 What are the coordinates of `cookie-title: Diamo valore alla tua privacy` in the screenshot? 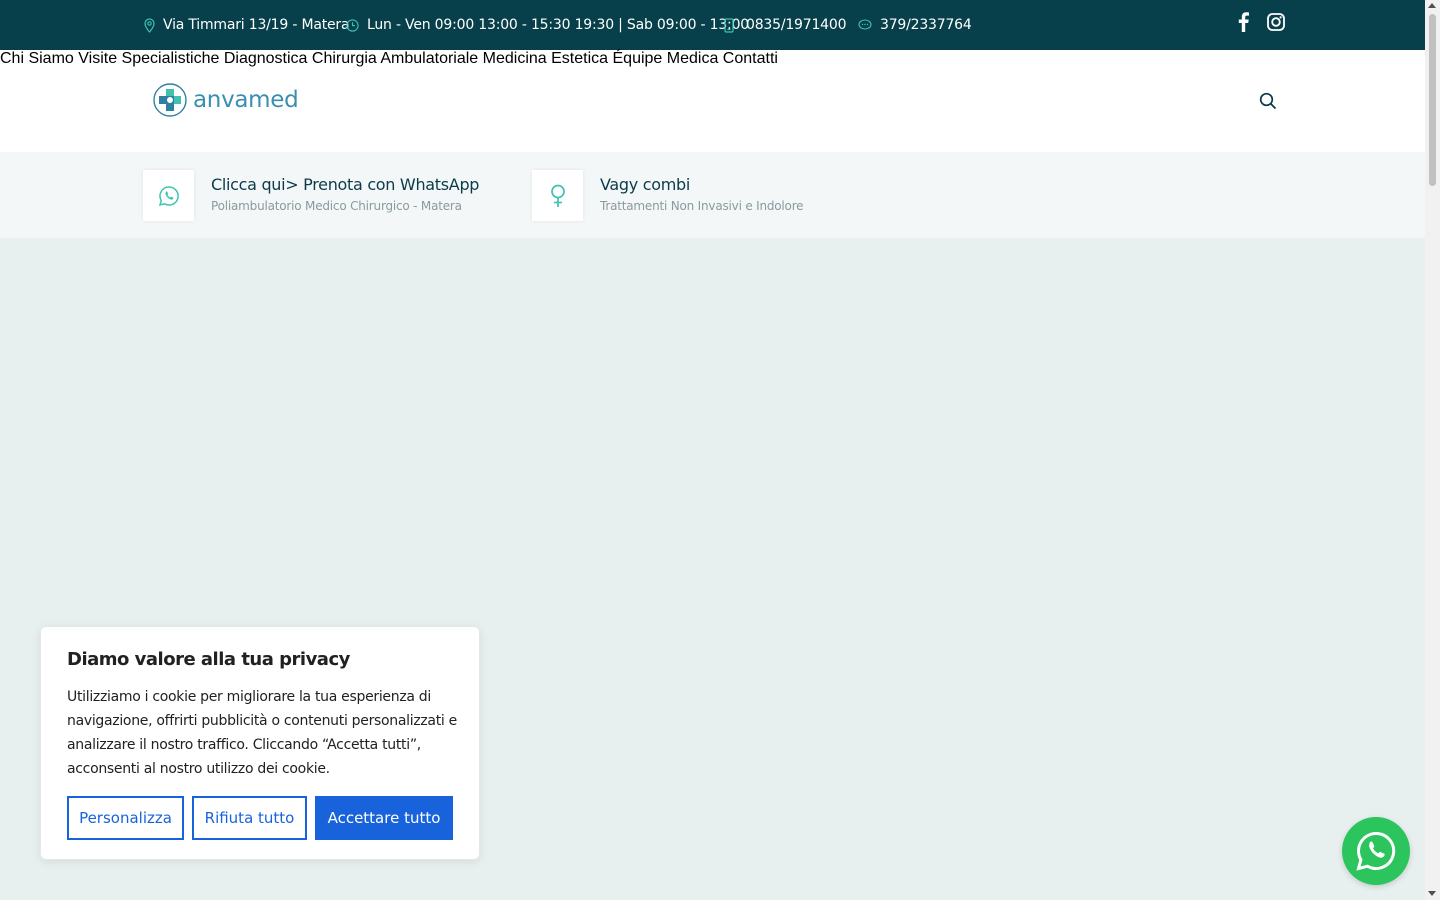 It's located at (208, 659).